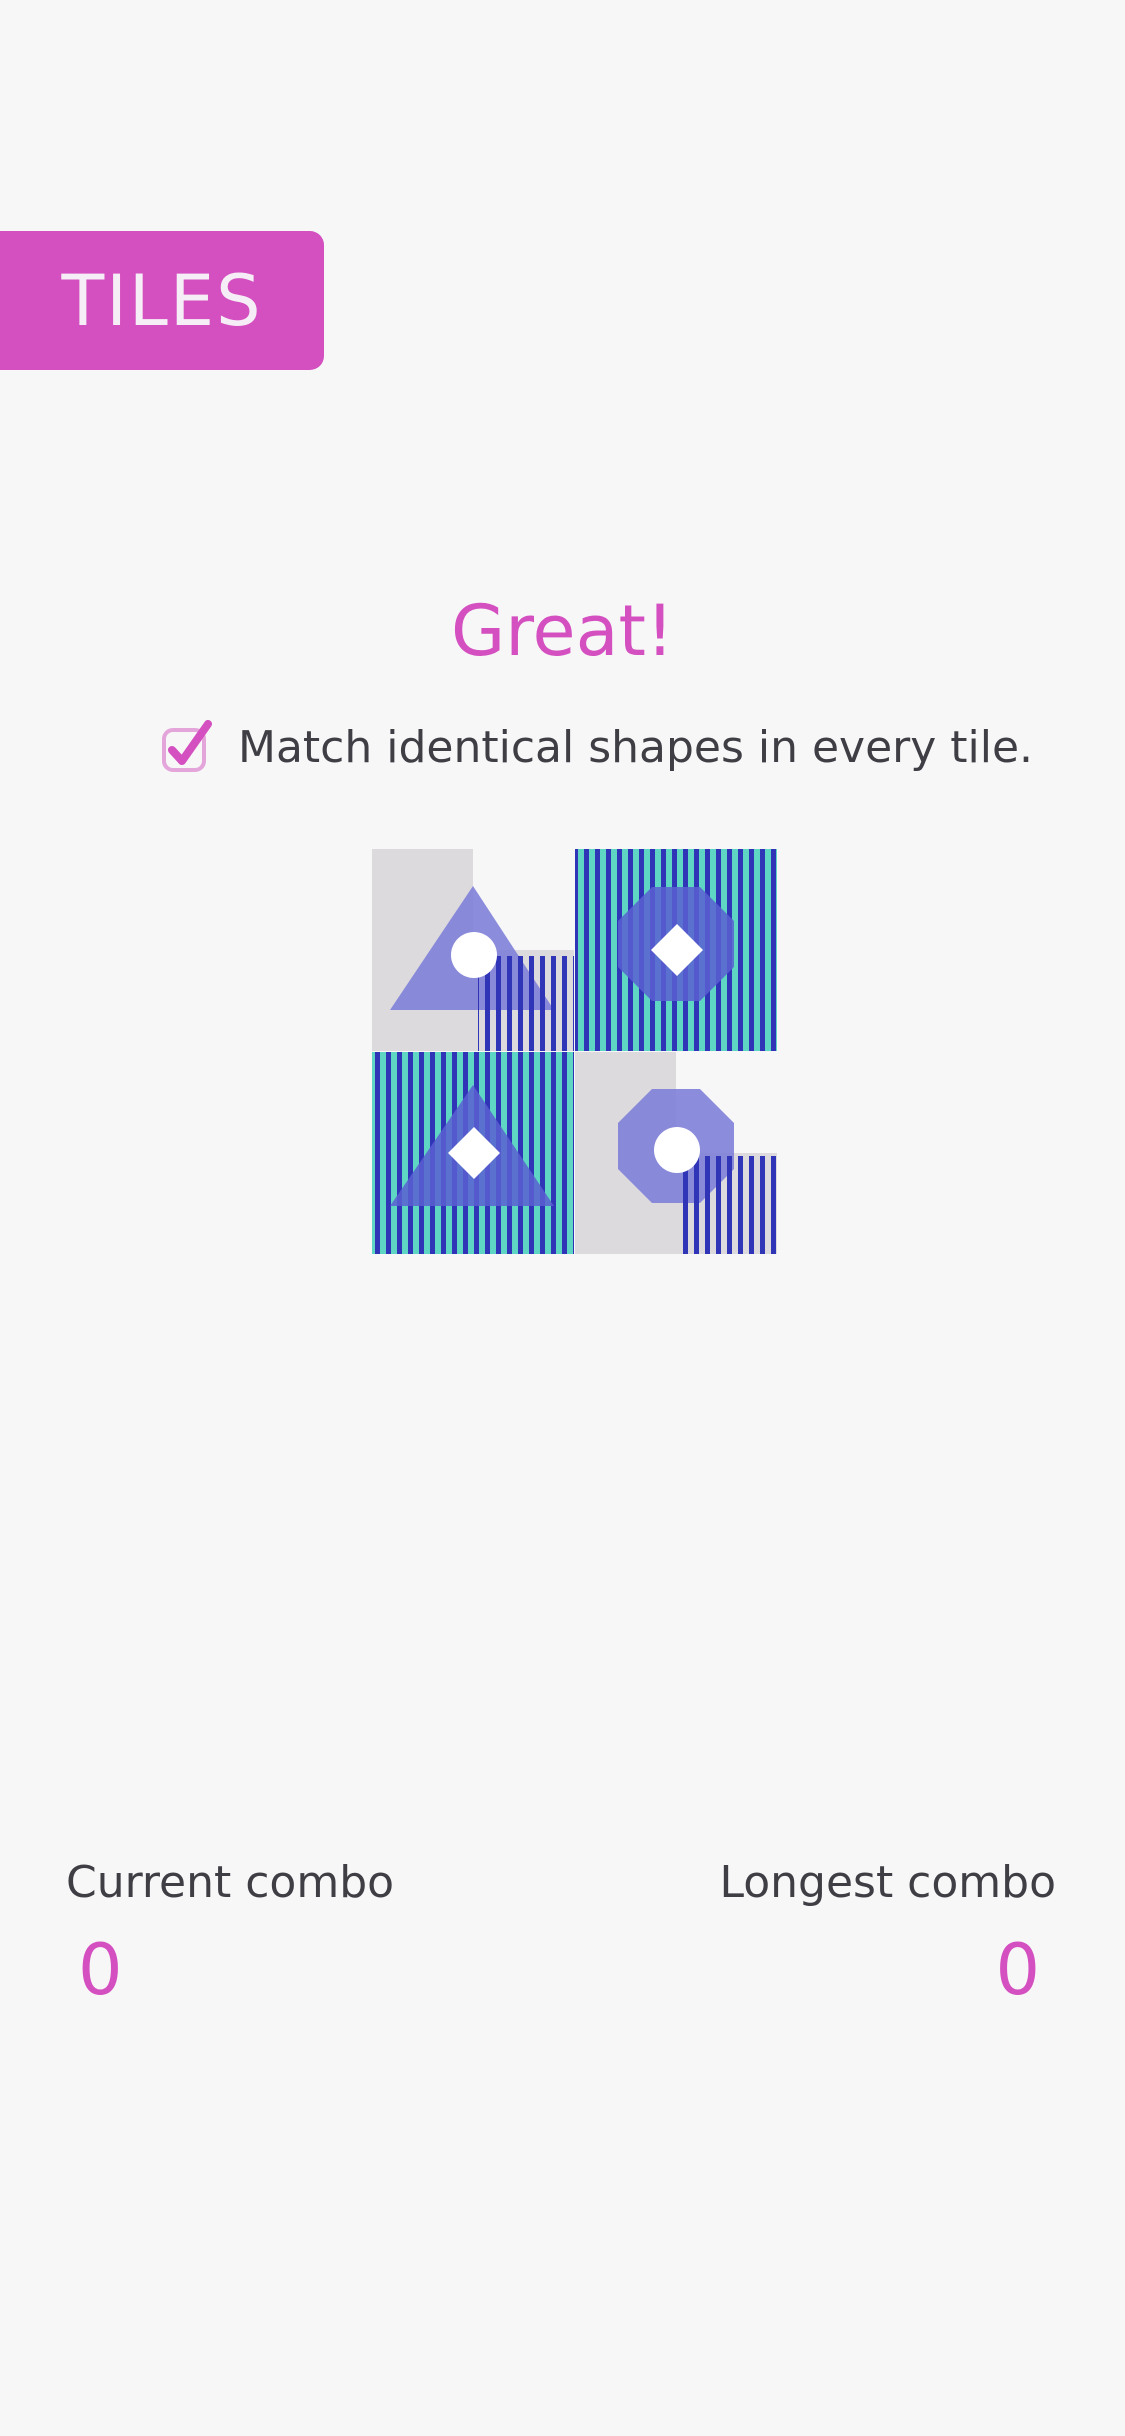 Image resolution: width=1125 pixels, height=2436 pixels. I want to click on longest-combo-label: Longest combo, so click(887, 1882).